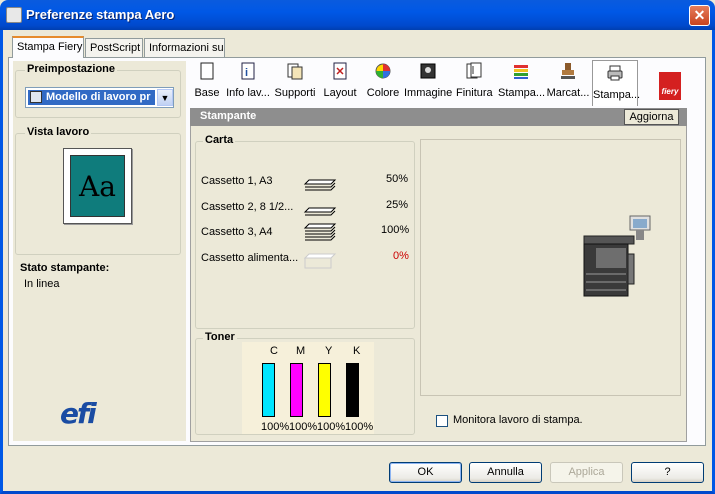 The height and width of the screenshot is (494, 715). I want to click on job-preview-page: Aa, so click(97, 186).